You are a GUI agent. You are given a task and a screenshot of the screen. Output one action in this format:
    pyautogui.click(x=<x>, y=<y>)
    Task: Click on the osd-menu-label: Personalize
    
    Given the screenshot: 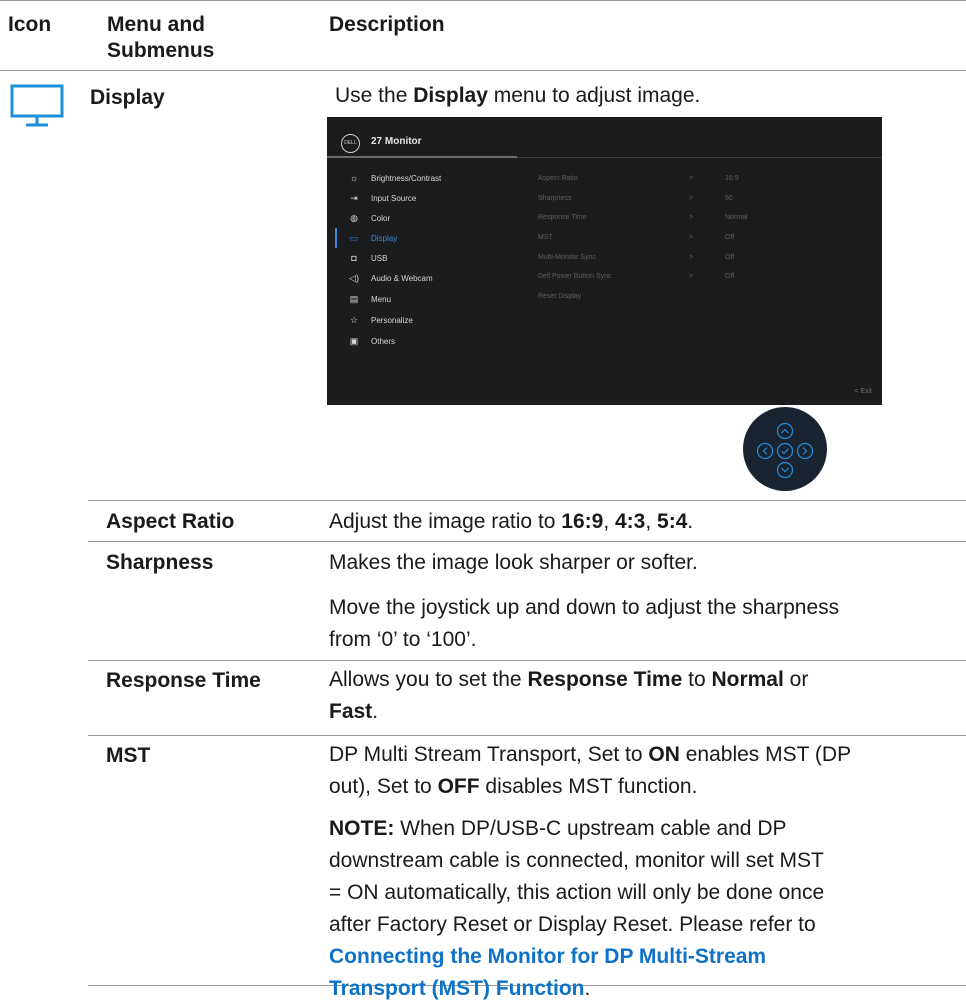 What is the action you would take?
    pyautogui.click(x=392, y=320)
    